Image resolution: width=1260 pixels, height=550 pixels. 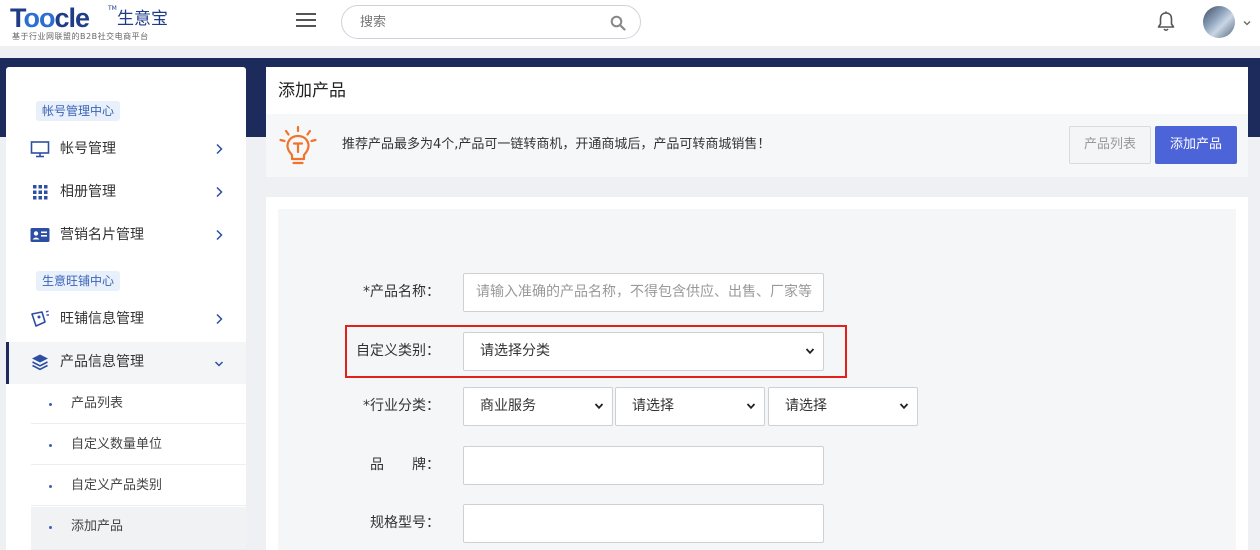 What do you see at coordinates (80, 36) in the screenshot?
I see `logo-tagline: 基于行业网联盟的B2B社交电商平台` at bounding box center [80, 36].